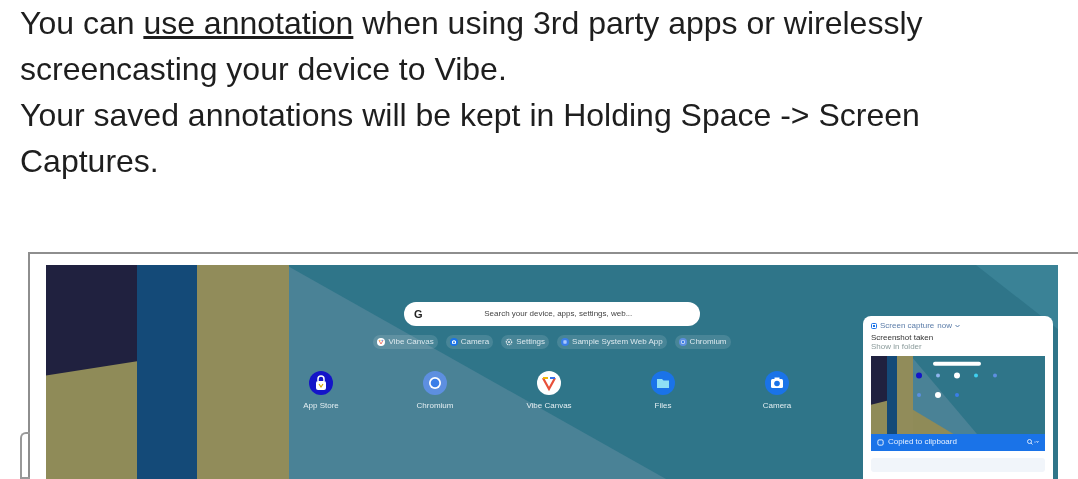  What do you see at coordinates (321, 383) in the screenshot?
I see `shopping-bag-icon` at bounding box center [321, 383].